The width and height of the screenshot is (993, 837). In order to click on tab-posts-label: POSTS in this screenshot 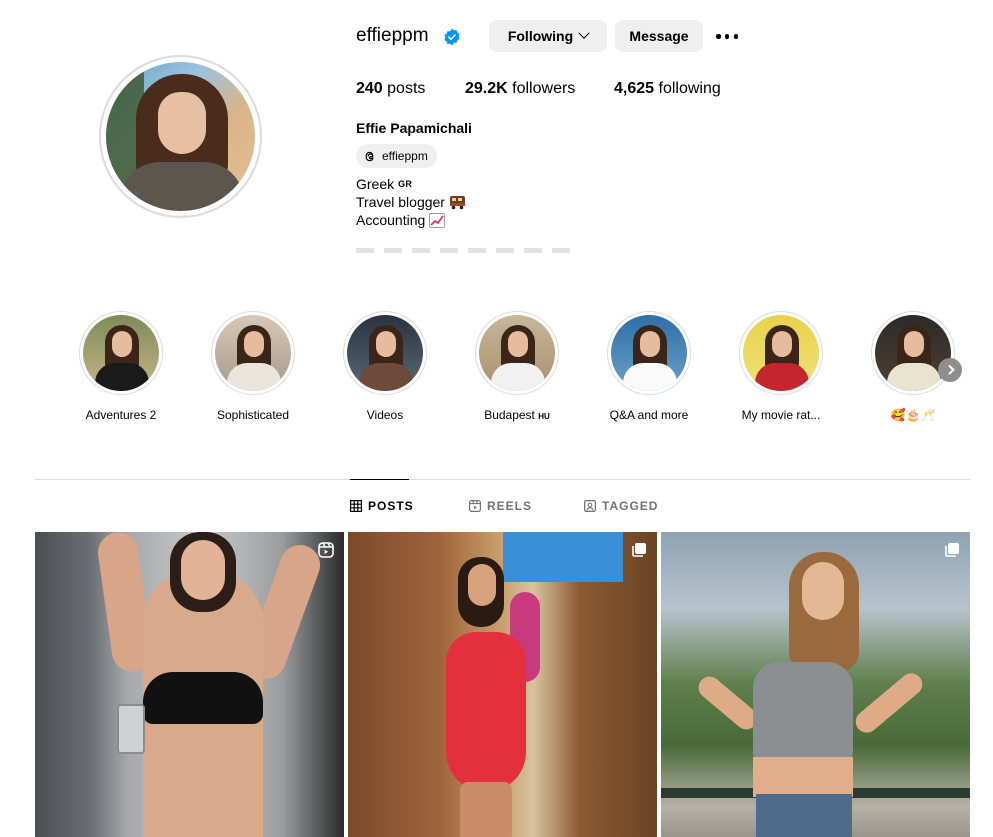, I will do `click(391, 506)`.